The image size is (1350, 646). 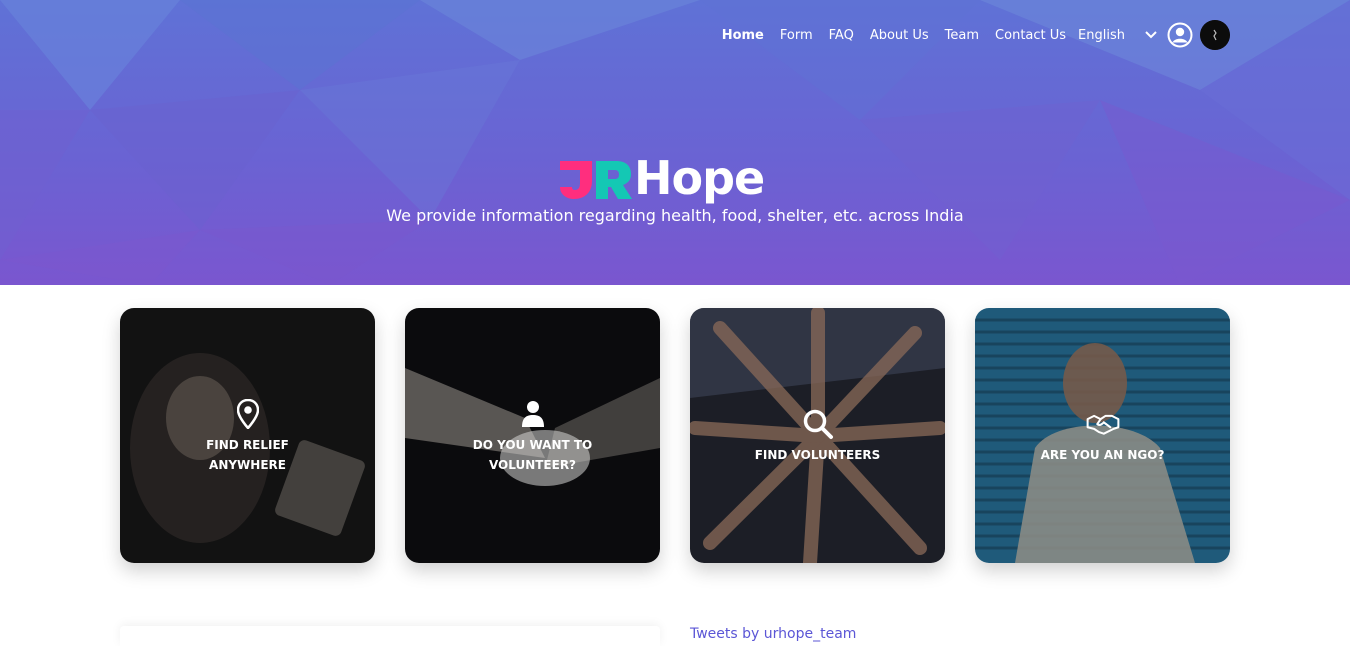 What do you see at coordinates (1101, 35) in the screenshot?
I see `language-selected-value: English` at bounding box center [1101, 35].